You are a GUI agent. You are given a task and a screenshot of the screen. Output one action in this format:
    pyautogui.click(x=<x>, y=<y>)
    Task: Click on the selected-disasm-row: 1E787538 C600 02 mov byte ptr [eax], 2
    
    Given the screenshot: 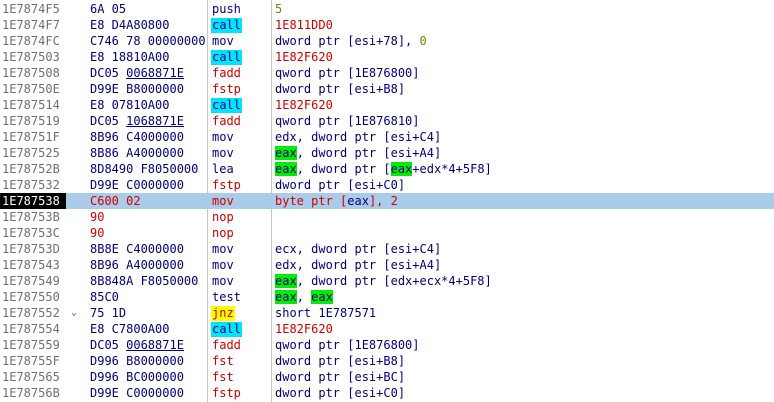 What is the action you would take?
    pyautogui.click(x=387, y=201)
    